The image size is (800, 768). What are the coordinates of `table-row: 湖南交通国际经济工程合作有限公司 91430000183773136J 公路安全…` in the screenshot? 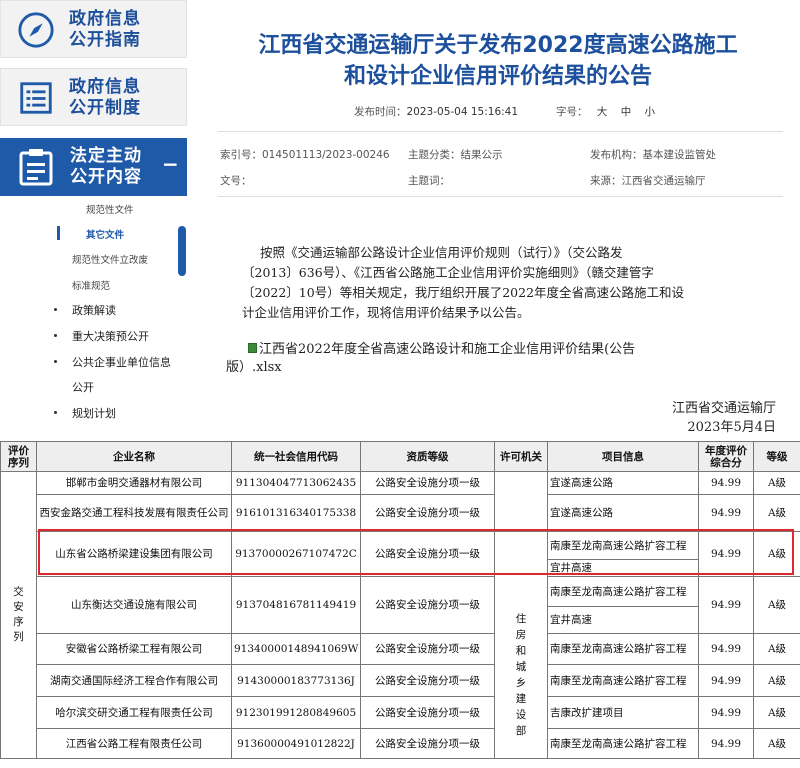 It's located at (400, 680).